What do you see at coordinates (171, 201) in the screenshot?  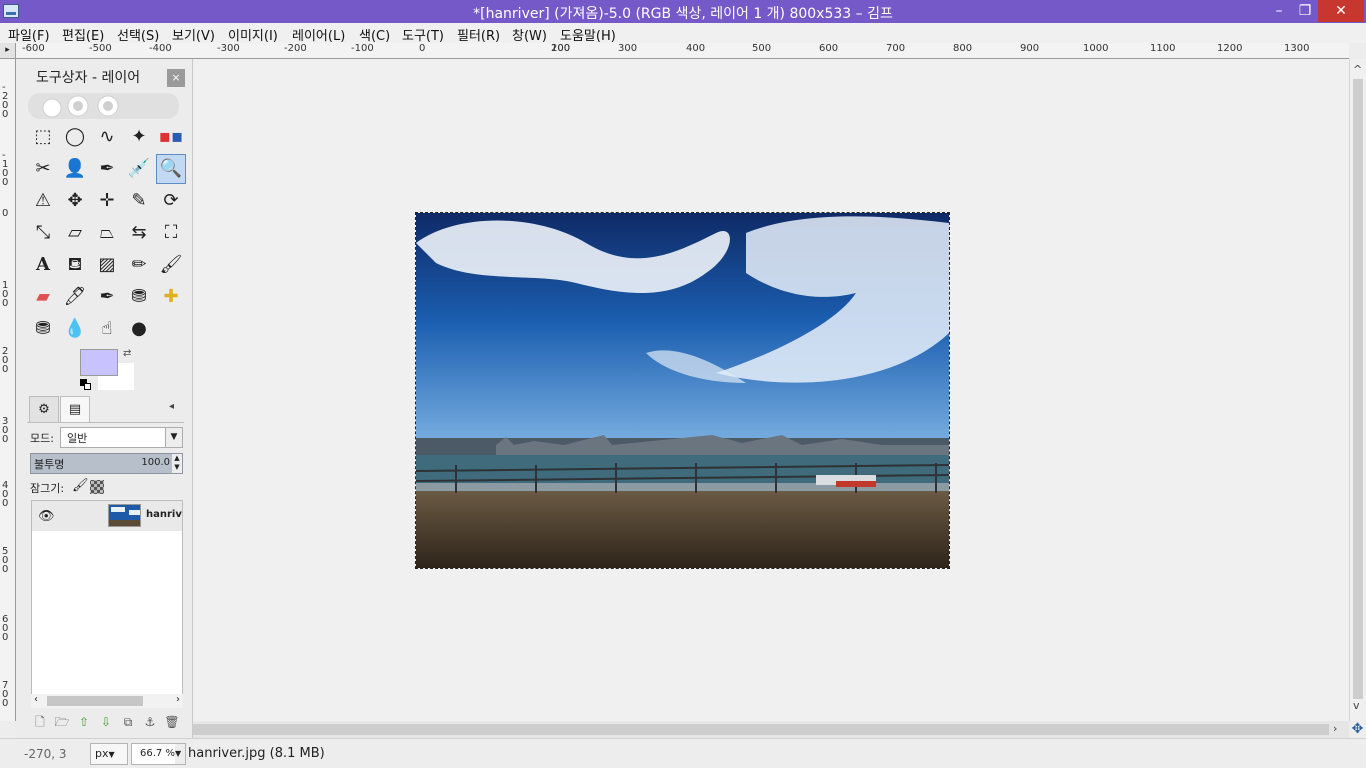 I see `rotate-icon: ⟳` at bounding box center [171, 201].